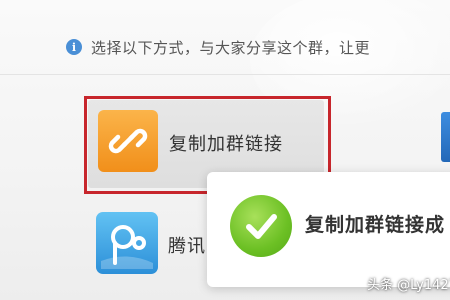  I want to click on tencent-weibo-icon, so click(127, 243).